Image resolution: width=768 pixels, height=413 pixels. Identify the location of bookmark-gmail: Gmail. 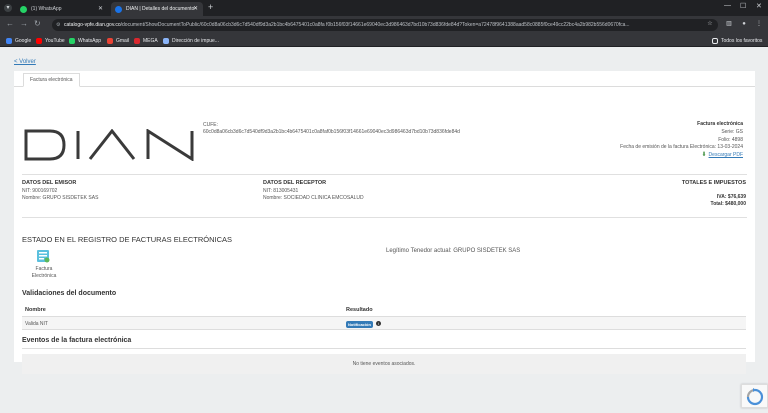
(118, 40).